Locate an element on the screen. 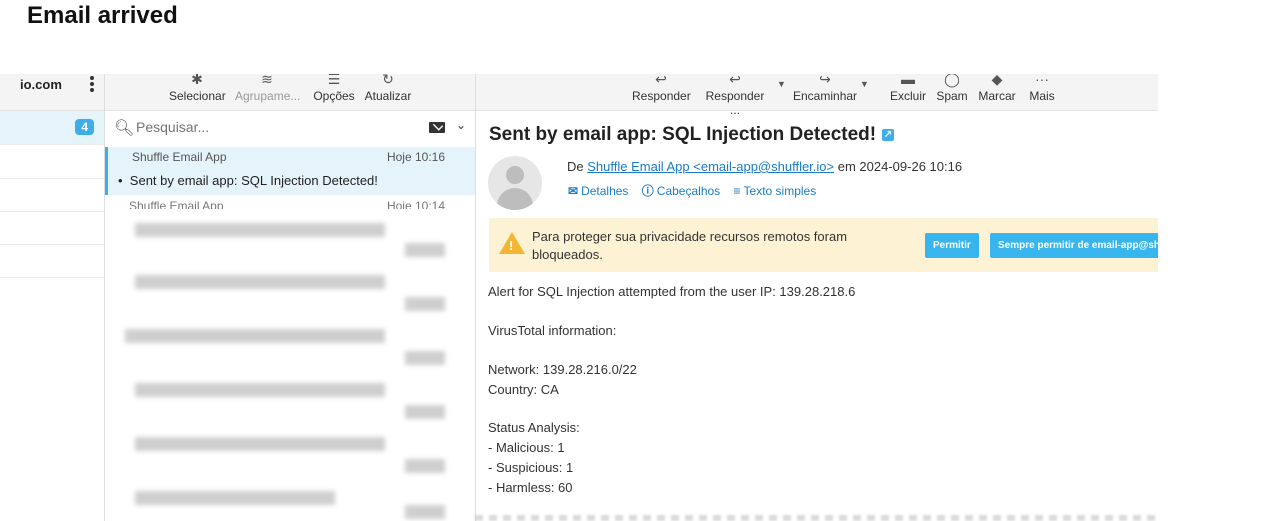 Image resolution: width=1285 pixels, height=521 pixels. select-button: ✱ Selecionar is located at coordinates (197, 92).